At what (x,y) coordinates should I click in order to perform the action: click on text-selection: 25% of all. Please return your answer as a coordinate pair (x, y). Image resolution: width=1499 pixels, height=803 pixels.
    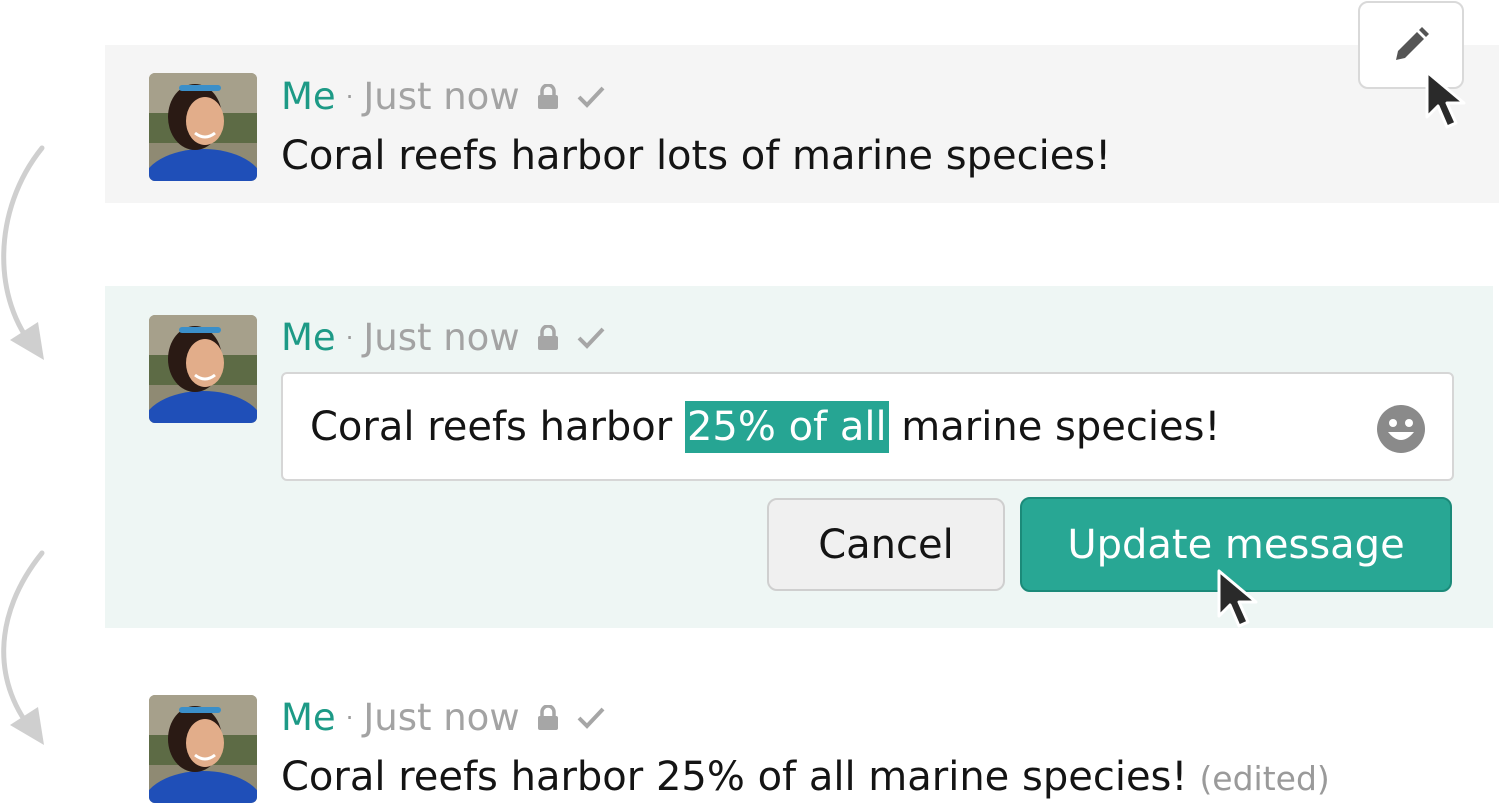
    Looking at the image, I should click on (786, 427).